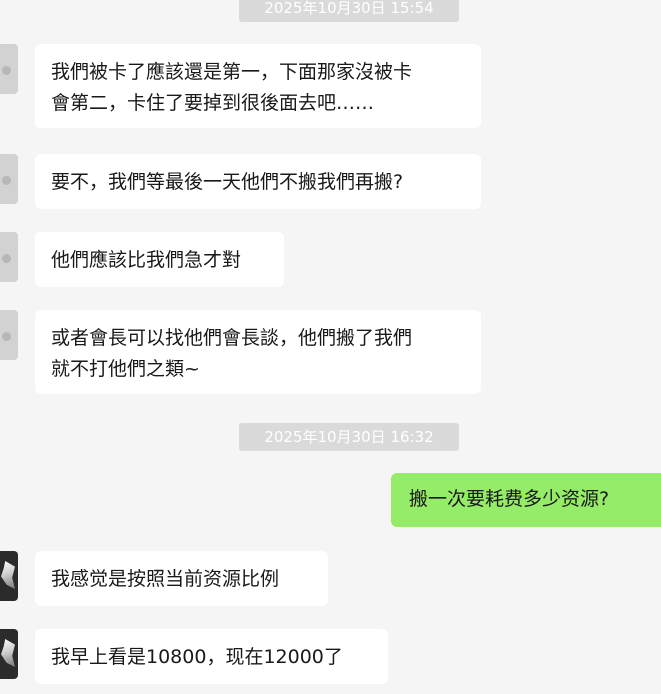 This screenshot has width=661, height=694. I want to click on timestamp: 2025年10月30日 15:54, so click(349, 11).